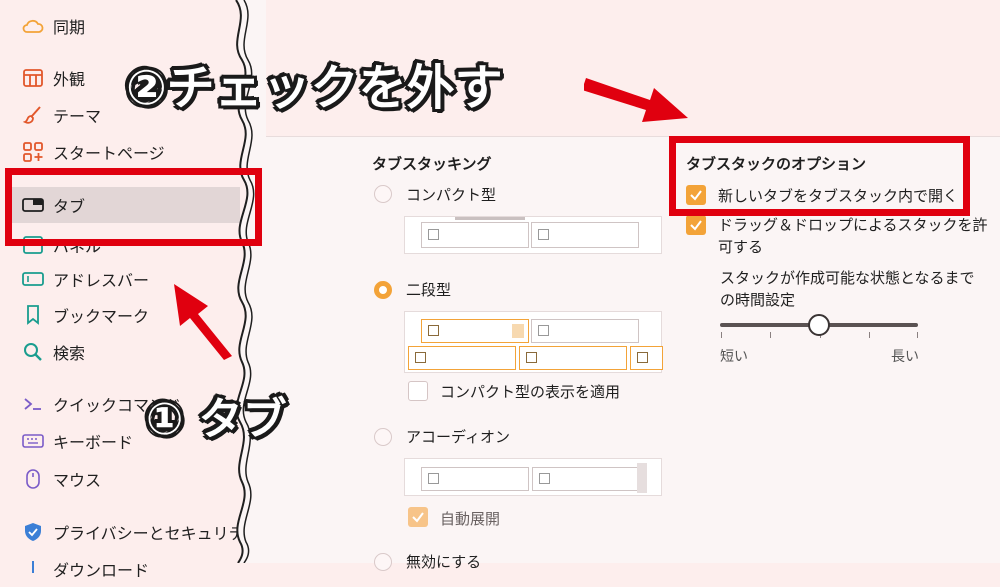 The height and width of the screenshot is (587, 1000). What do you see at coordinates (33, 279) in the screenshot?
I see `address-bar-icon` at bounding box center [33, 279].